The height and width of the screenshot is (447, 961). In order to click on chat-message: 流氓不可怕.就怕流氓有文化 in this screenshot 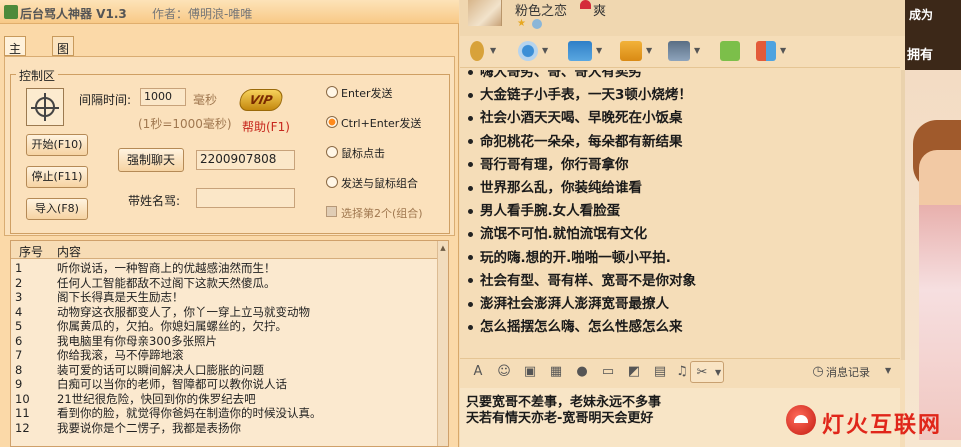, I will do `click(557, 232)`.